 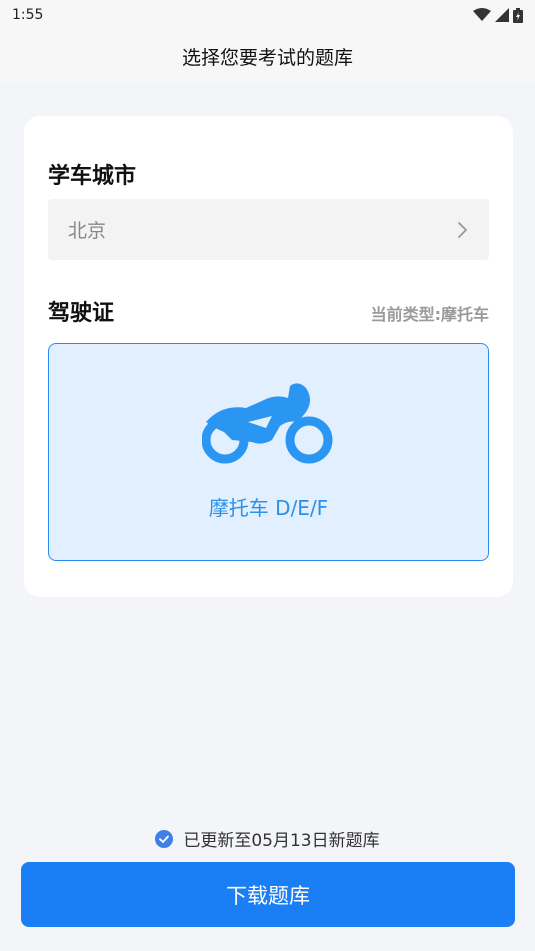 I want to click on page-title: 选择您要考试的题库, so click(x=267, y=57).